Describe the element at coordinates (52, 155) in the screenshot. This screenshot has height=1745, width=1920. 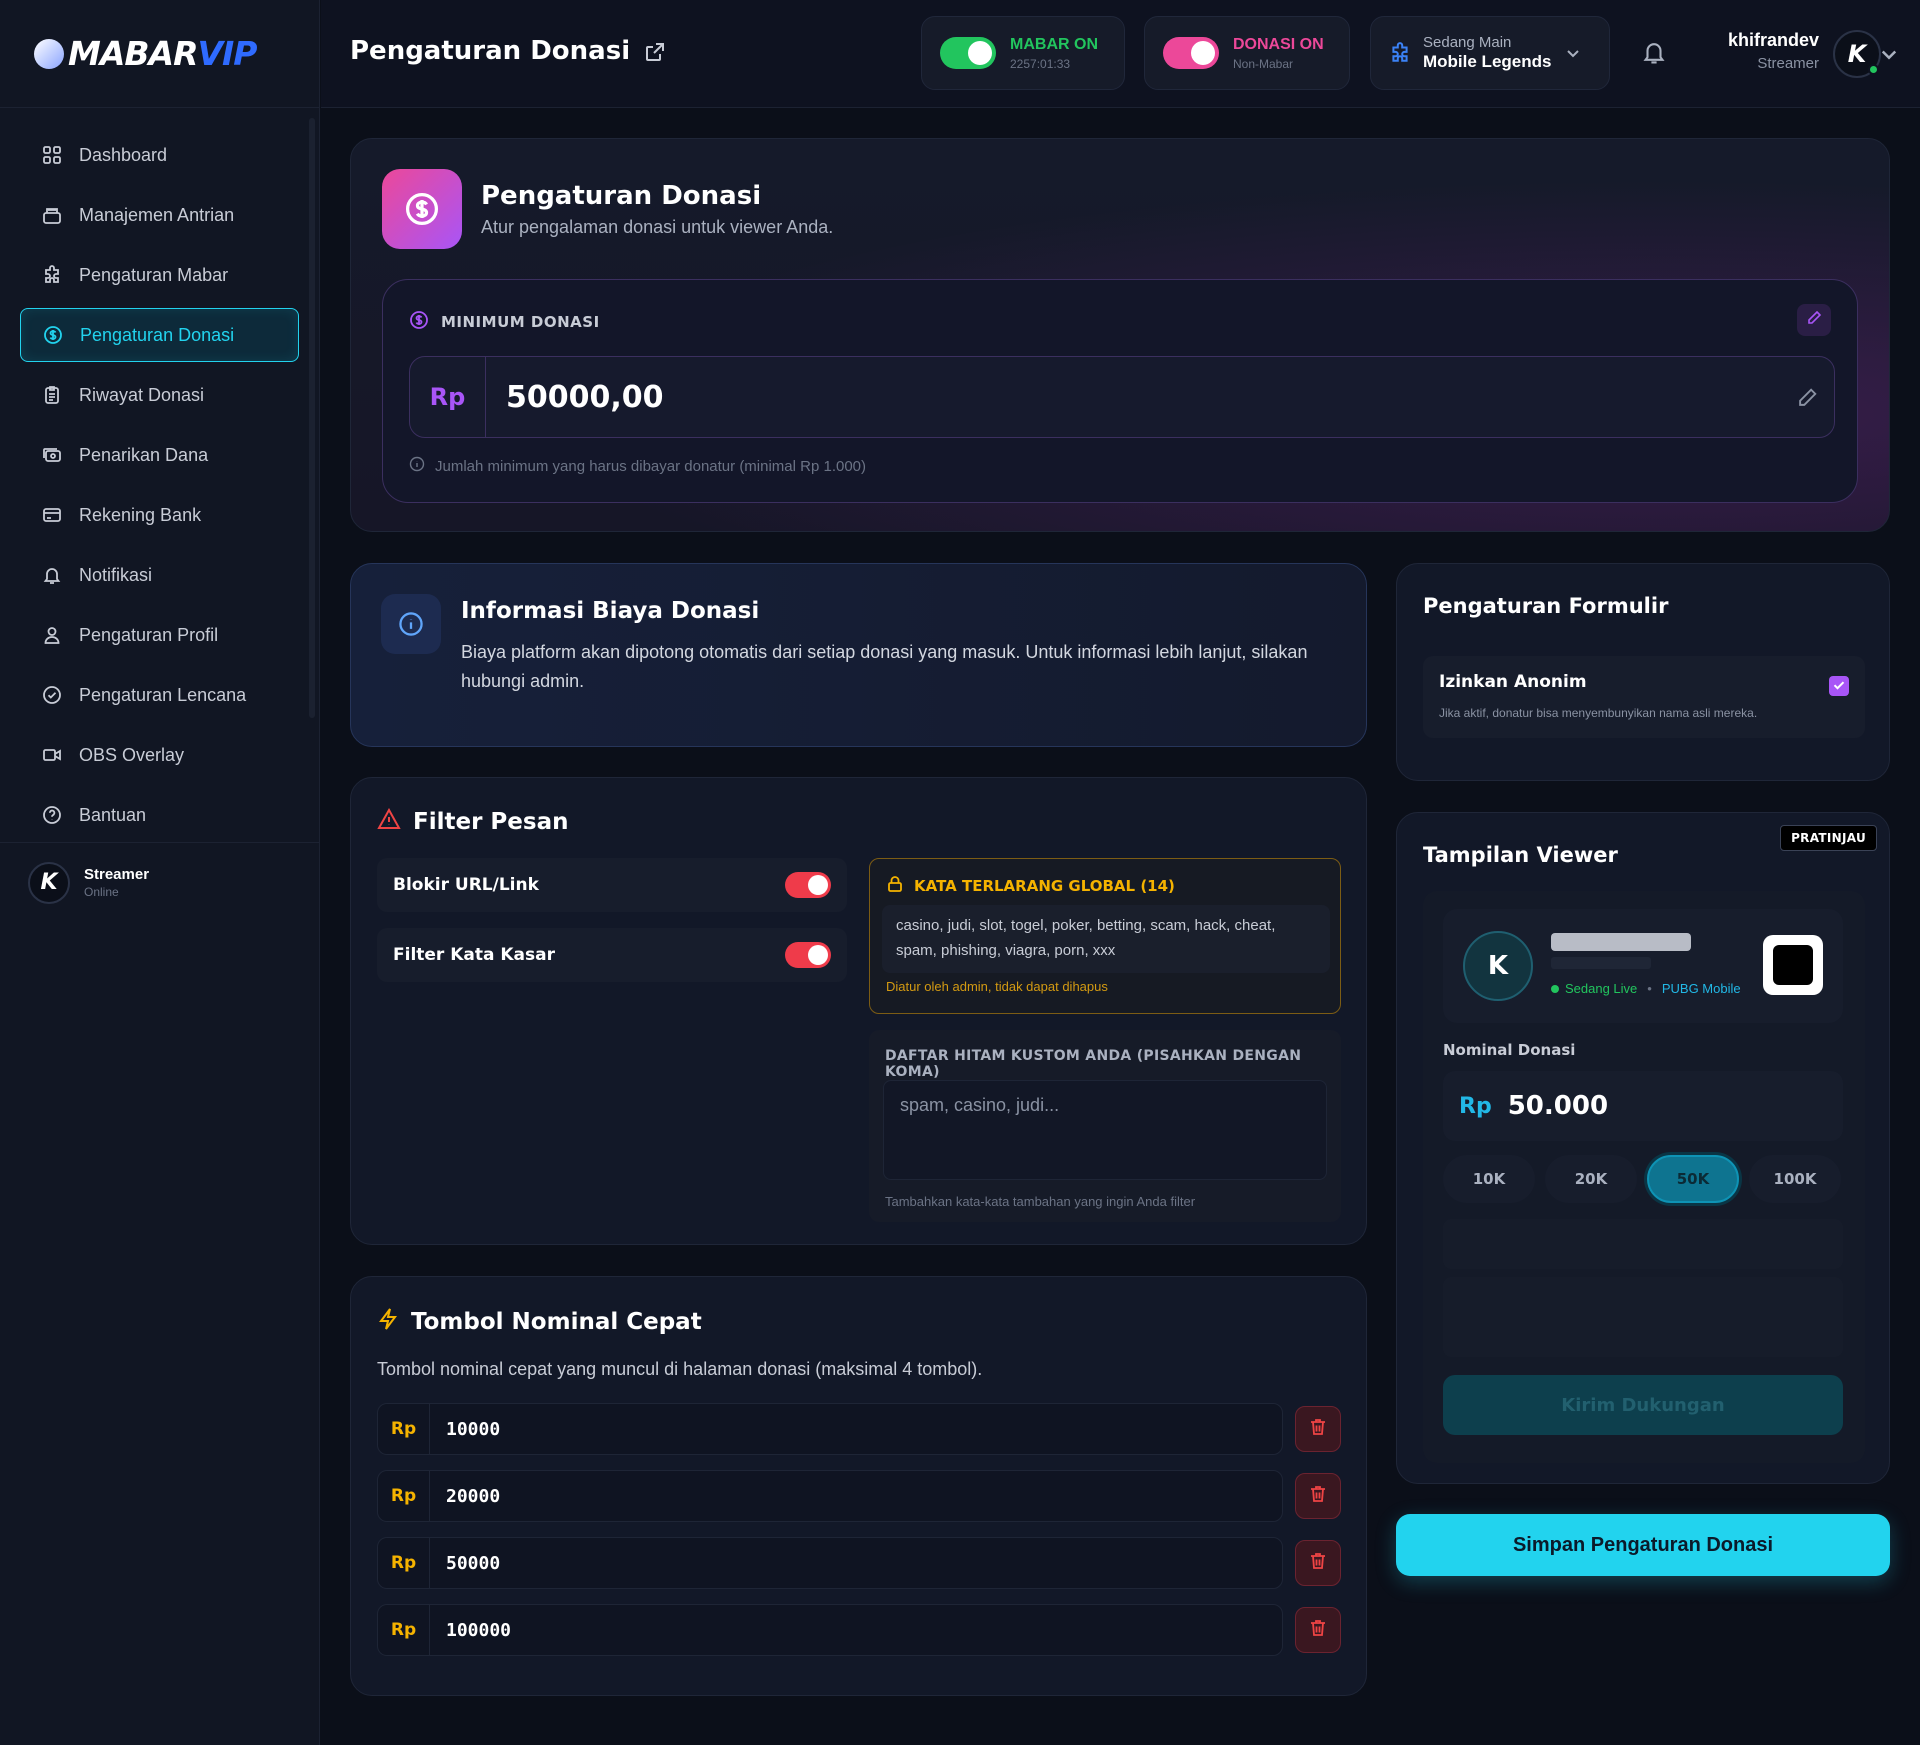
I see `grid-icon` at that location.